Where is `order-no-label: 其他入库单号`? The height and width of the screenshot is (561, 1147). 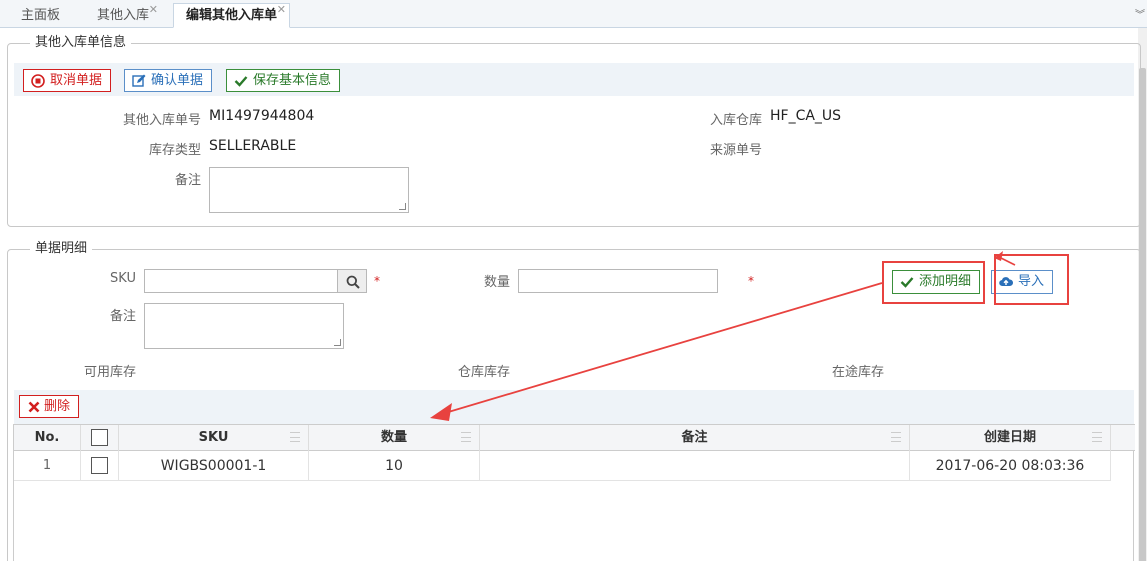 order-no-label: 其他入库单号 is located at coordinates (161, 120).